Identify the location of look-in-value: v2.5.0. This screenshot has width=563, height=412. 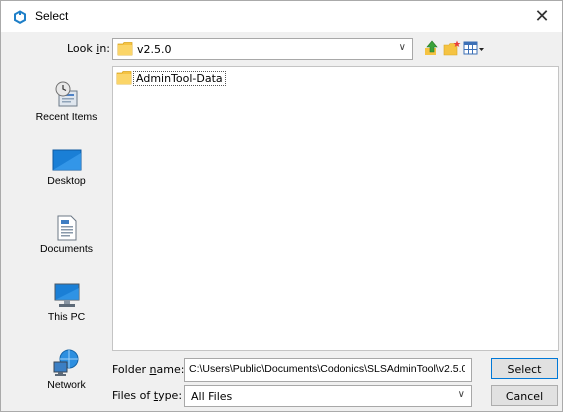
(154, 49).